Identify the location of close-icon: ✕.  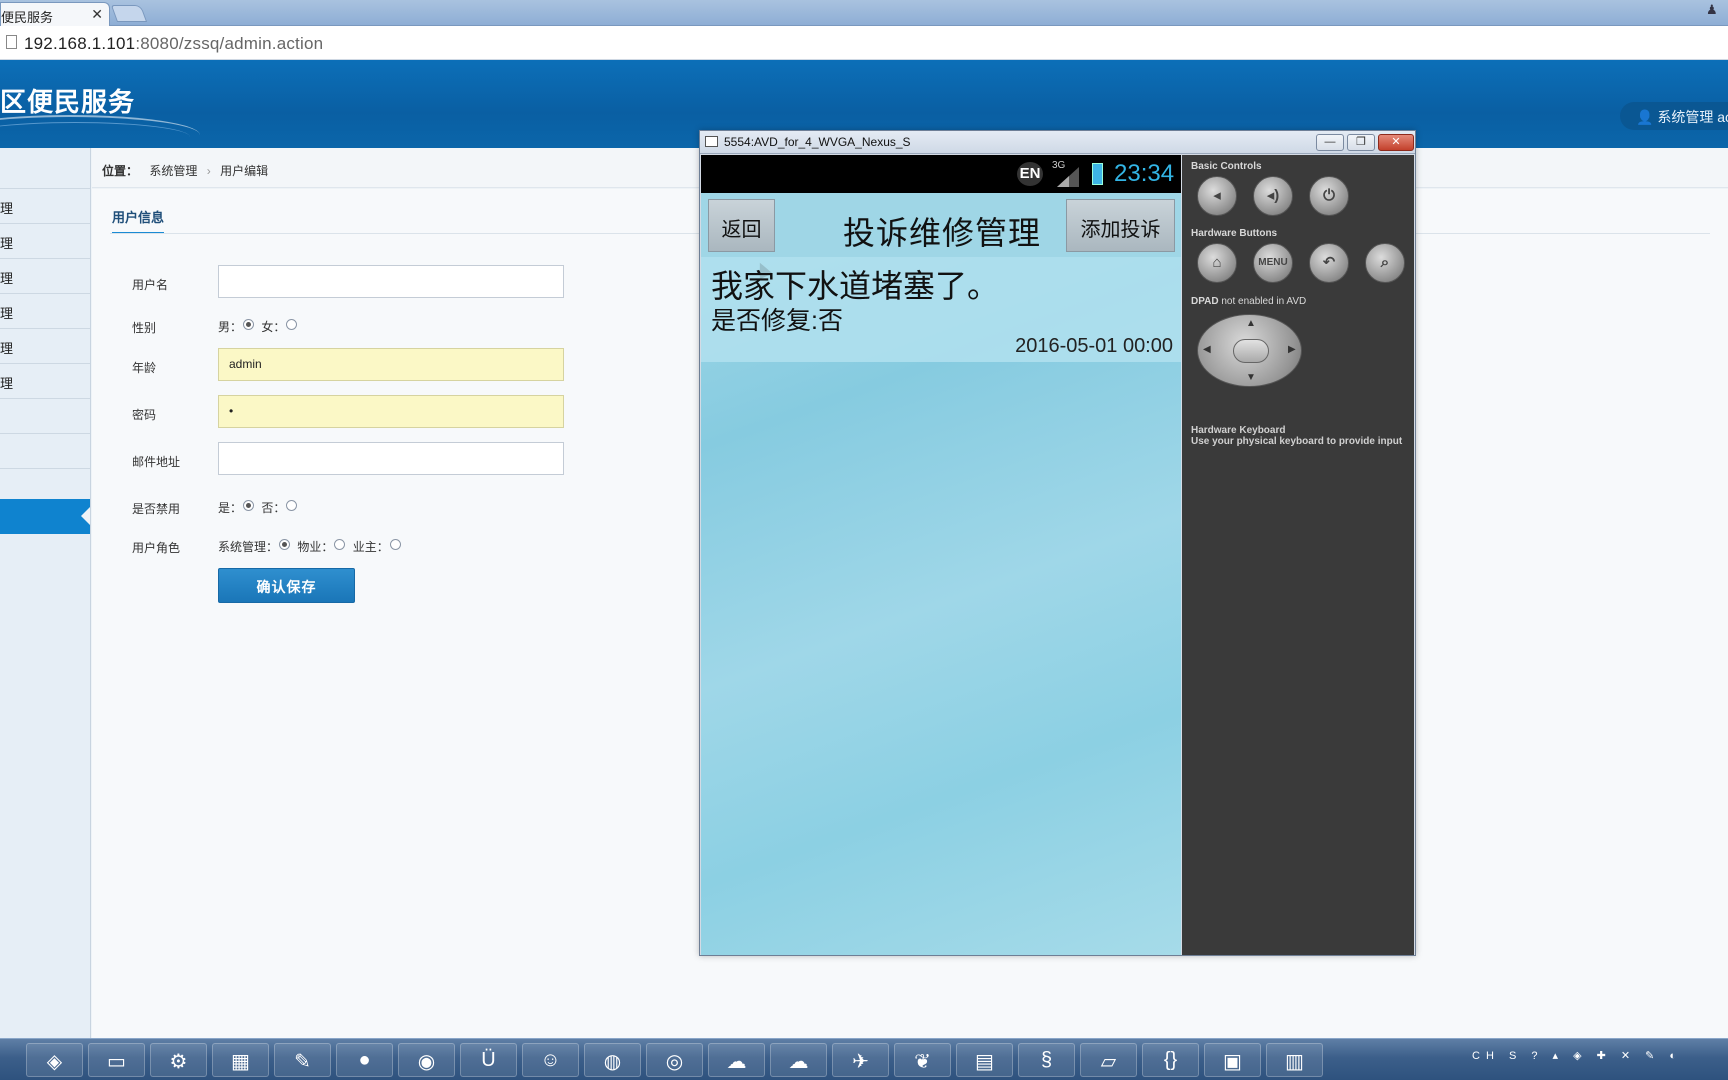
(1396, 142).